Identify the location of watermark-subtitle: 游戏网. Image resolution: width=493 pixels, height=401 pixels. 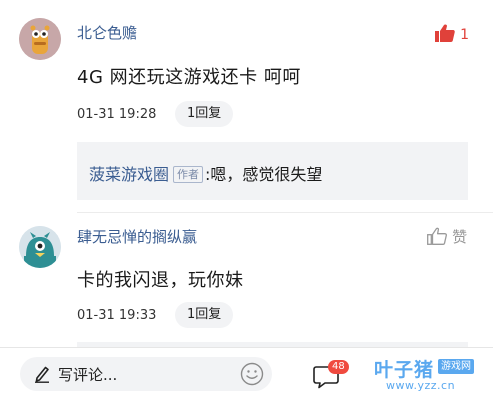
(456, 366).